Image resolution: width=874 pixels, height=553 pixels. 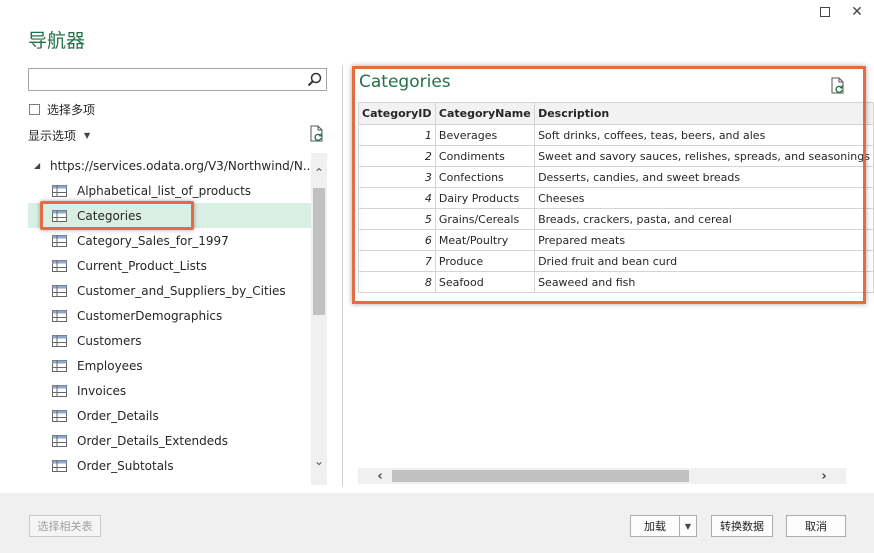 I want to click on tree-item-label: Order_Details, so click(x=118, y=415).